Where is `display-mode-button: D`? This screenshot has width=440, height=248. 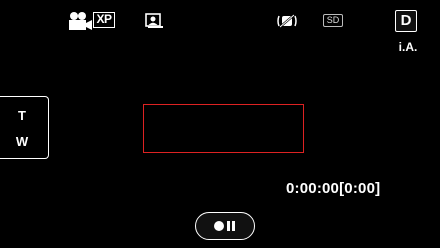
display-mode-button: D is located at coordinates (406, 21).